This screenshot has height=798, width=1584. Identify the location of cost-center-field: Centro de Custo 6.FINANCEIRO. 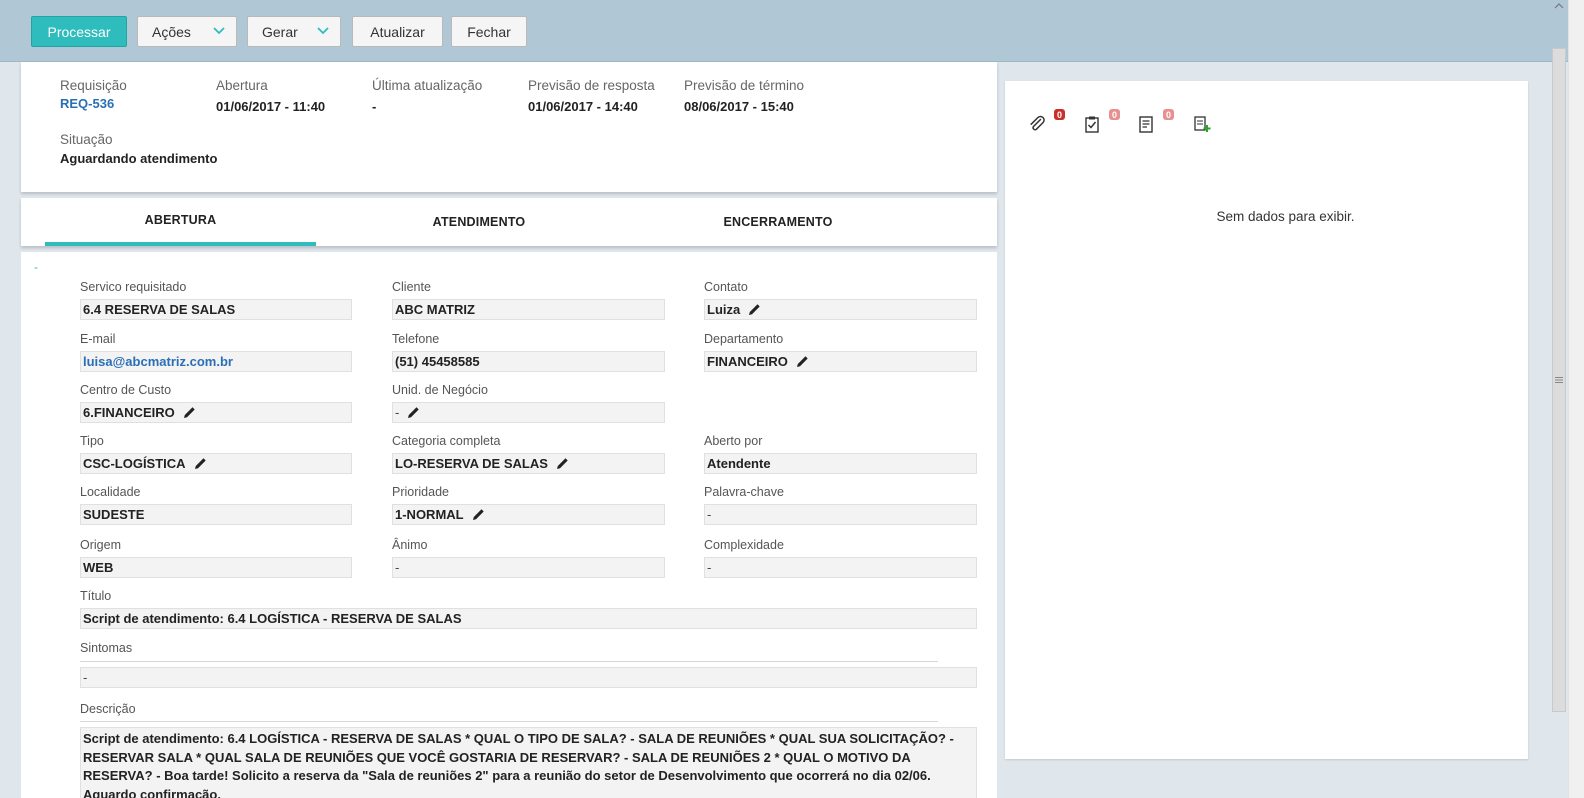
(216, 403).